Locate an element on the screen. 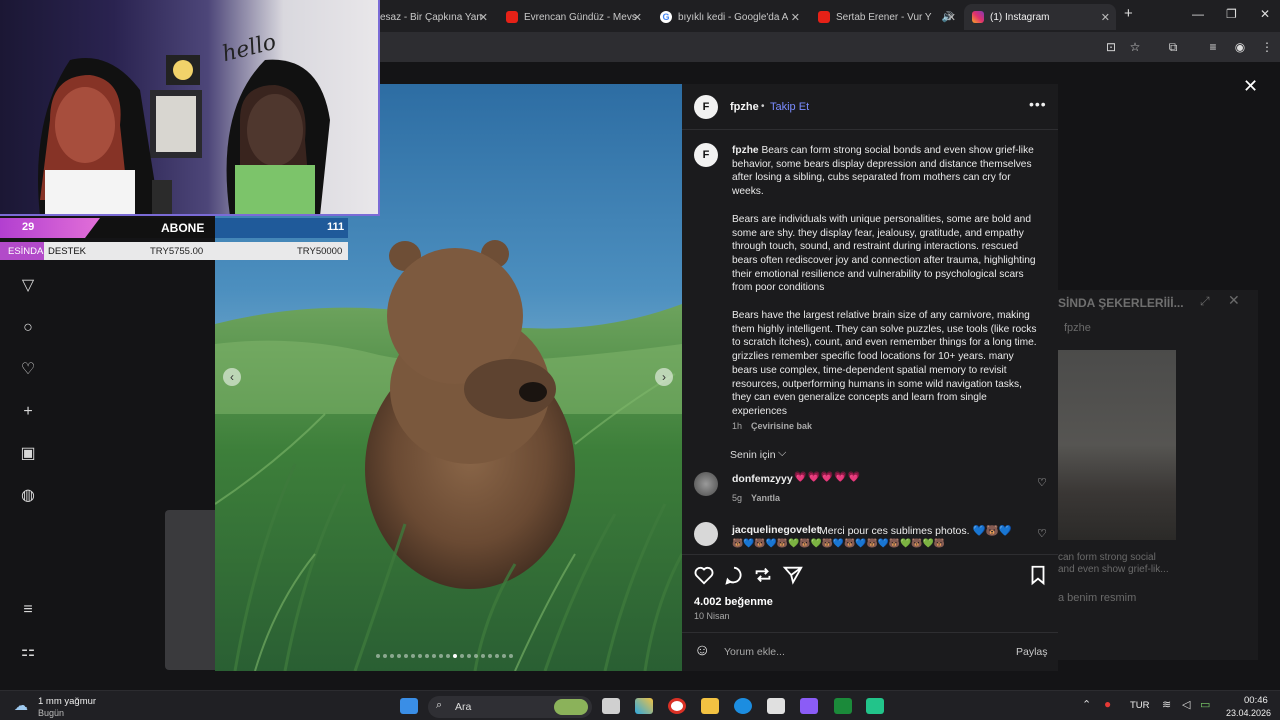 Image resolution: width=1280 pixels, height=720 pixels. chat-preview-line-1: can form strong social is located at coordinates (1107, 557).